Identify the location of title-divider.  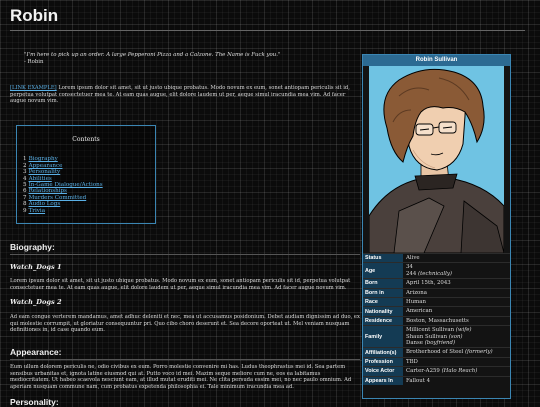
(267, 30).